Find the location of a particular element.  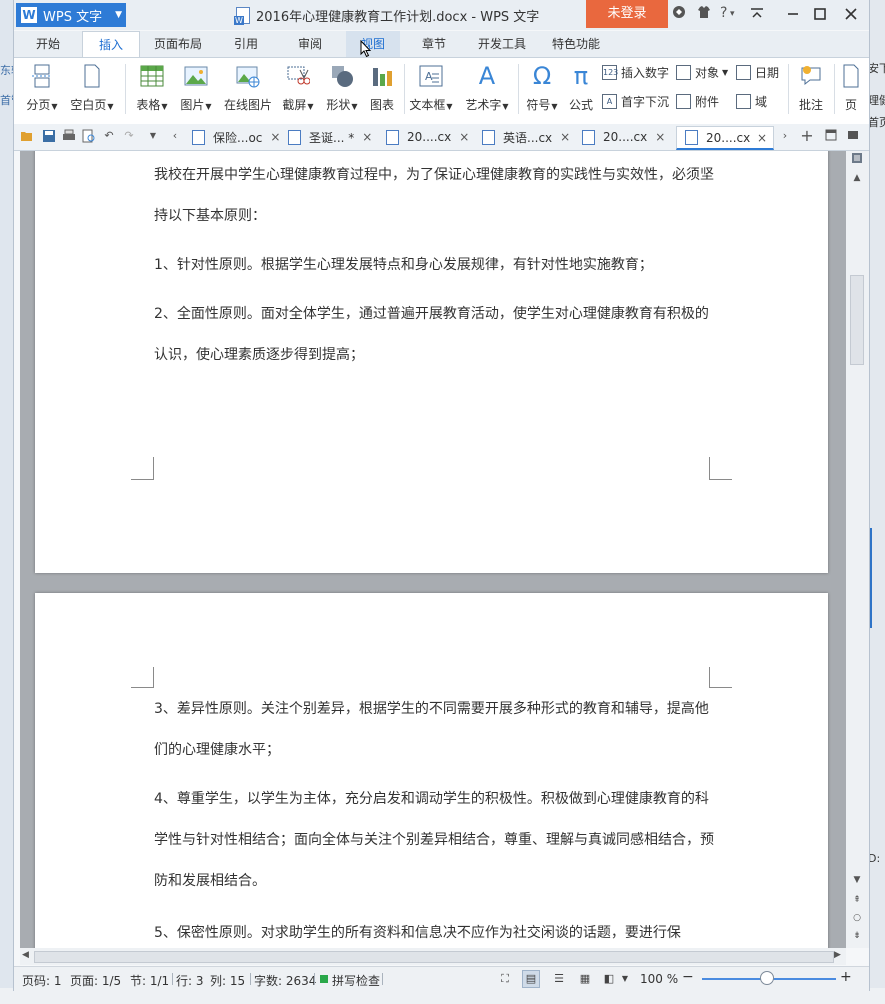

redo-icon: ↷ is located at coordinates (129, 136).